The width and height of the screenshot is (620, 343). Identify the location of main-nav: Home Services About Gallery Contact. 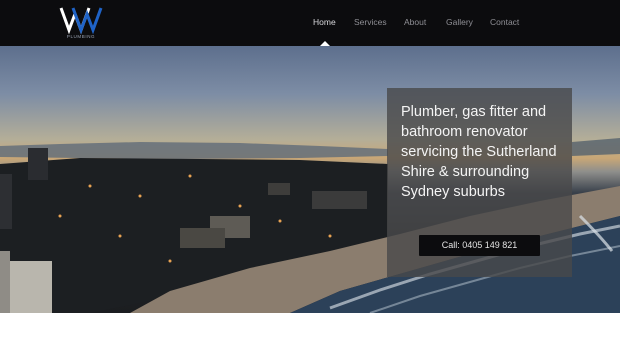
(310, 23).